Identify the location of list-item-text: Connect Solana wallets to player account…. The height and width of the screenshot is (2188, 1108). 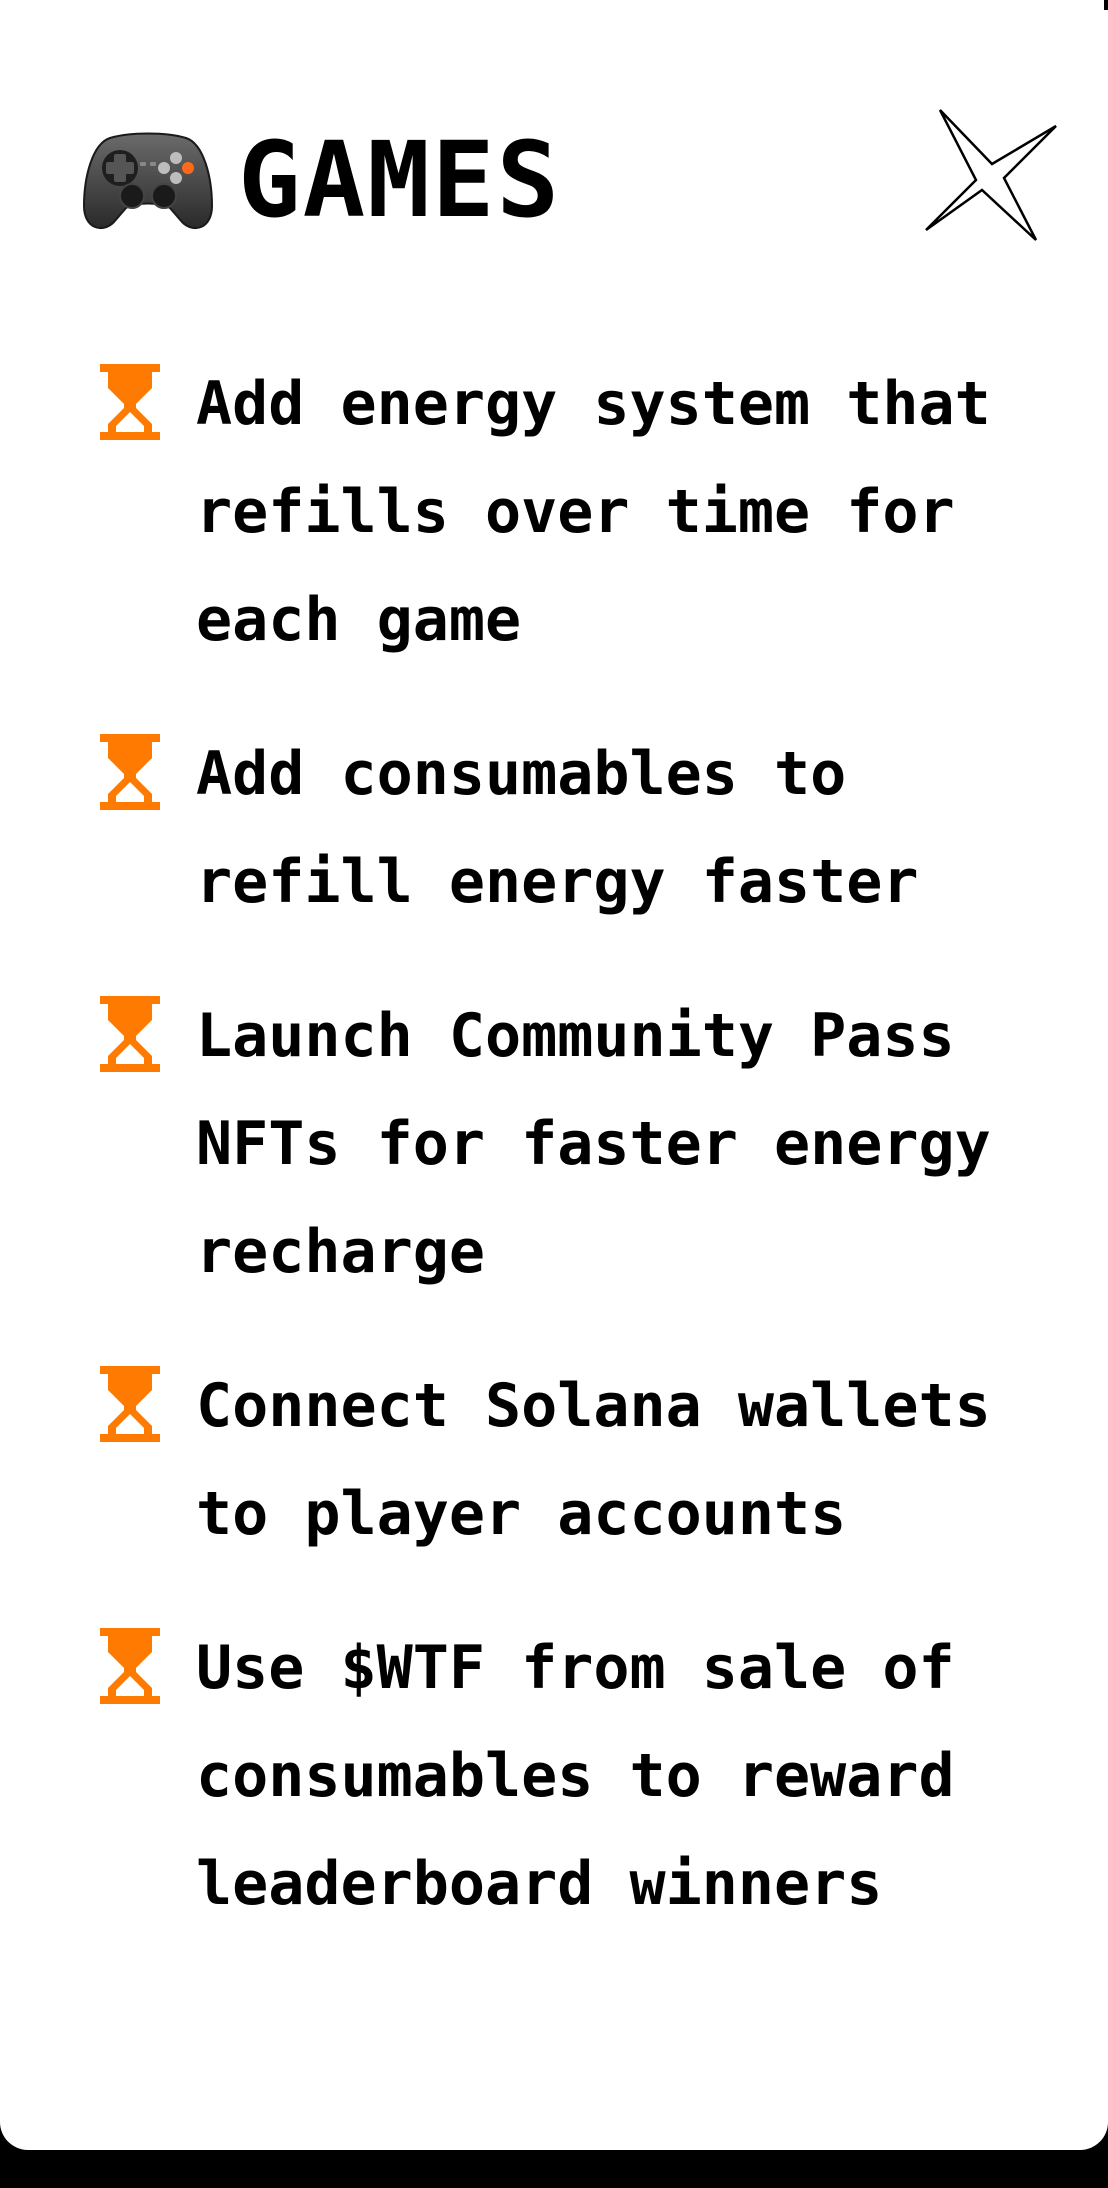
(593, 1460).